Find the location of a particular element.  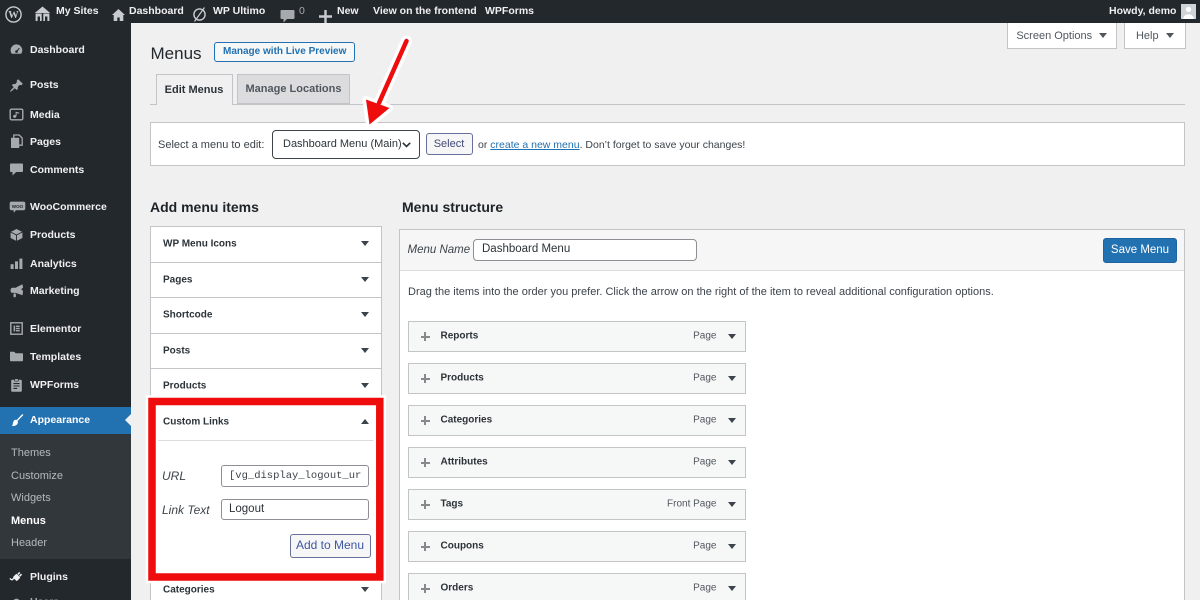

svg-text: WOO is located at coordinates (18, 206).